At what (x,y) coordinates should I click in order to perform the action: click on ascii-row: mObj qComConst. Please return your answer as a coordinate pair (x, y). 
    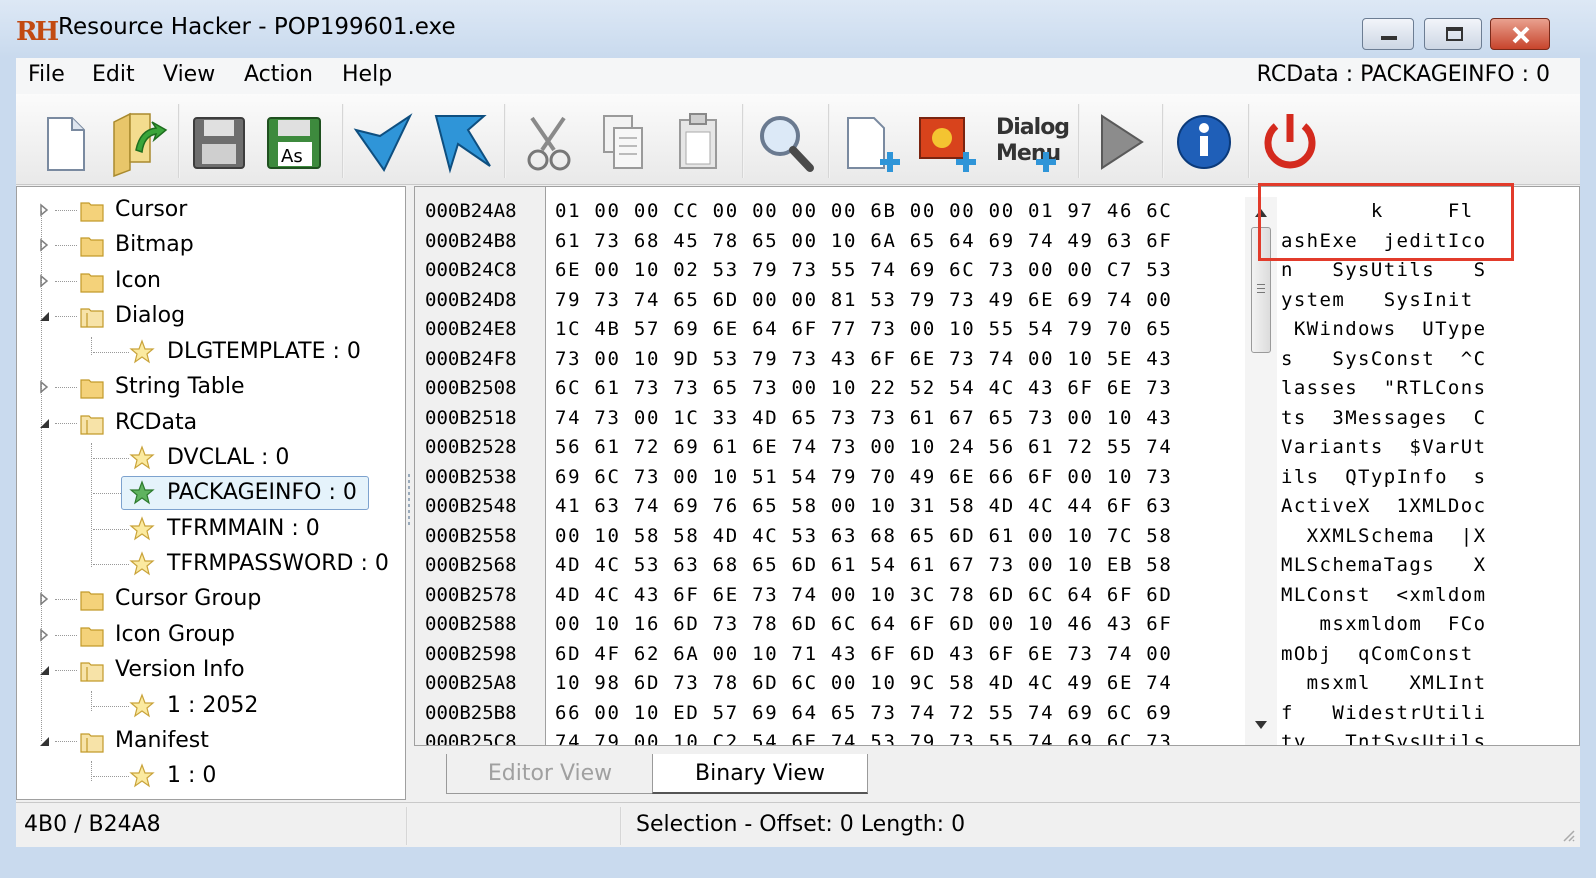
    Looking at the image, I should click on (1377, 655).